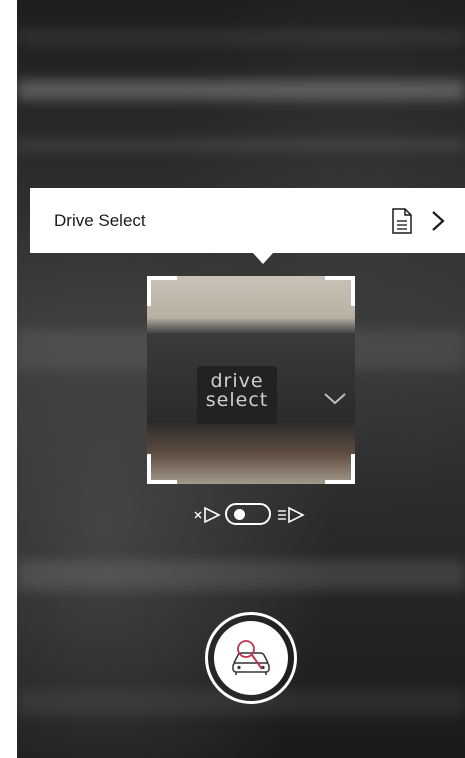 This screenshot has width=465, height=758. I want to click on document-icon, so click(402, 220).